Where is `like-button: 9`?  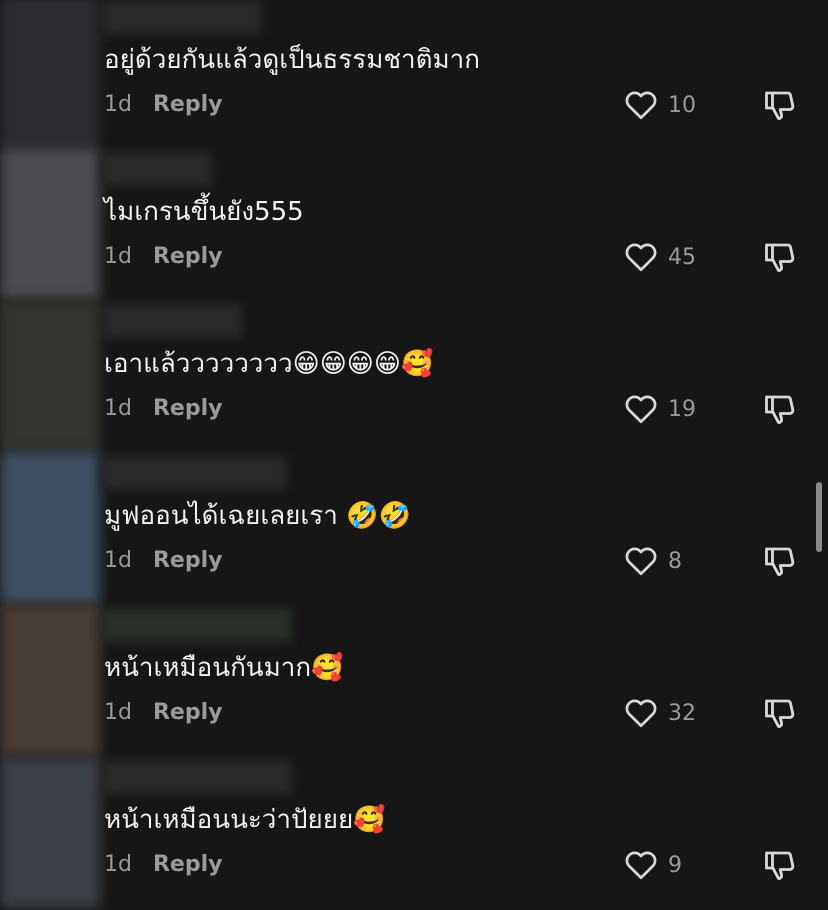
like-button: 9 is located at coordinates (652, 865).